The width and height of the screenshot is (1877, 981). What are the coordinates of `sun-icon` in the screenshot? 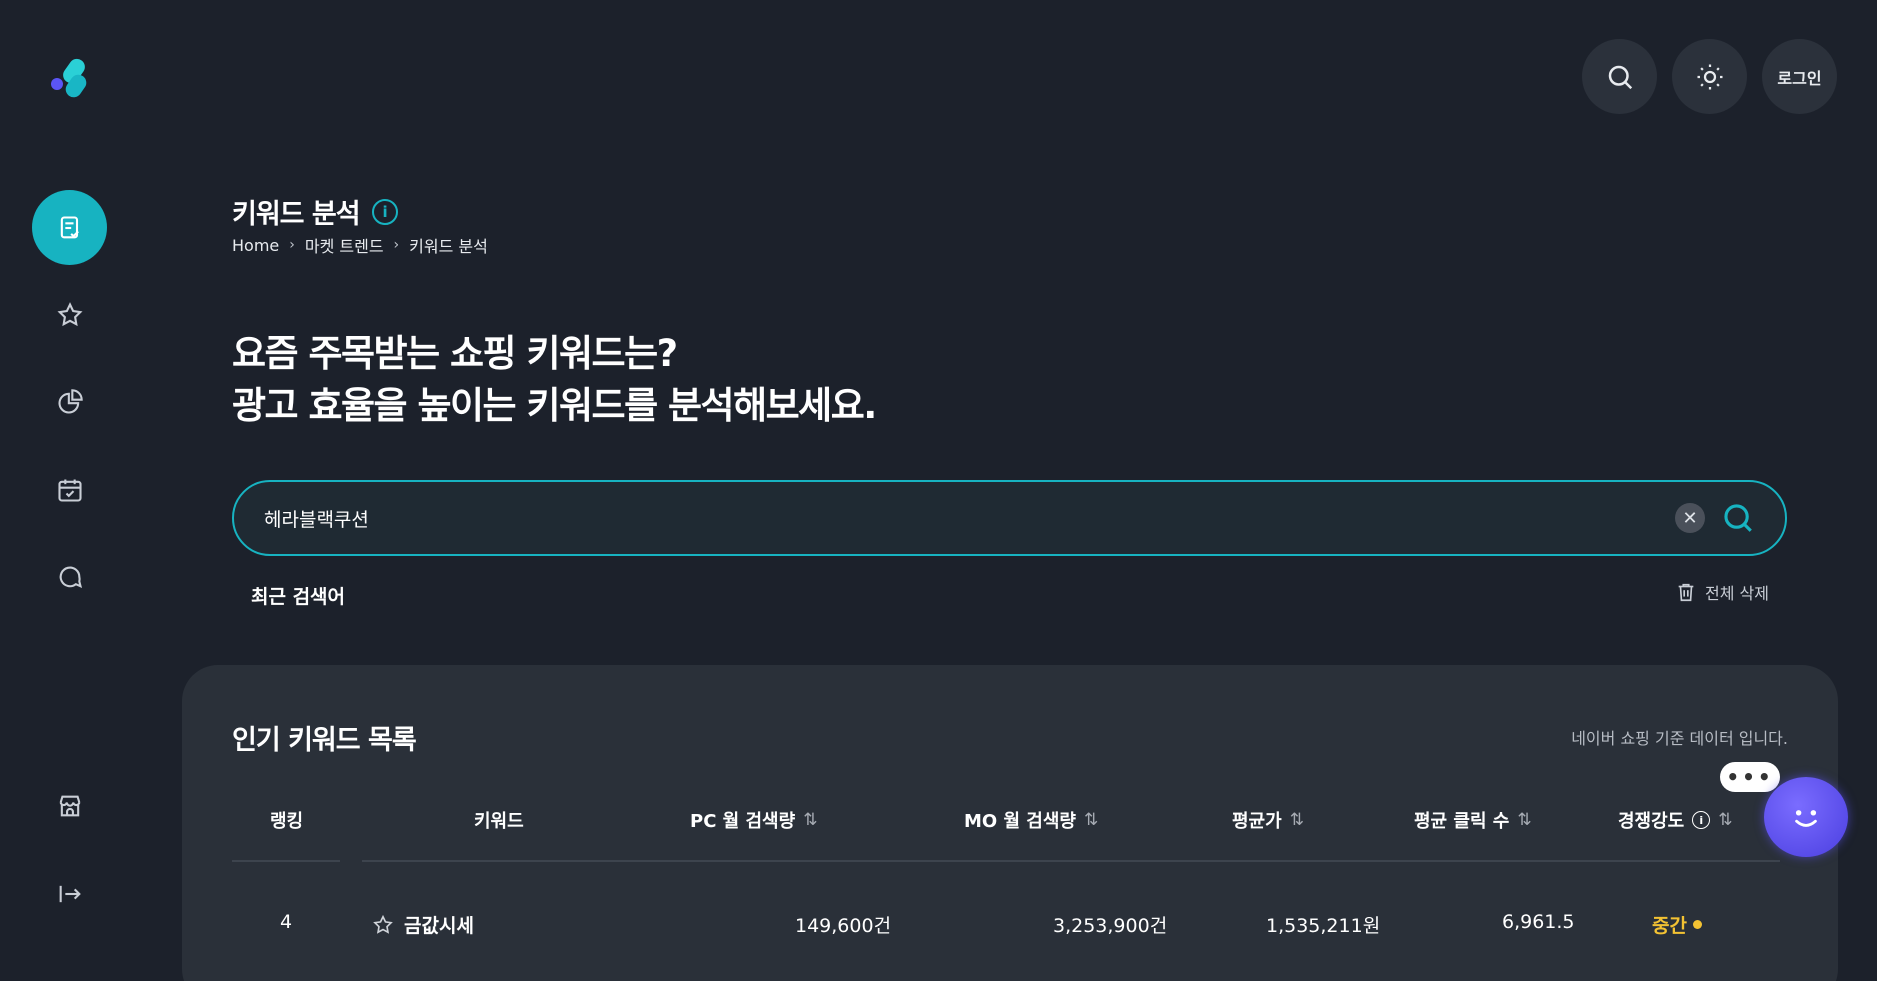 It's located at (1709, 76).